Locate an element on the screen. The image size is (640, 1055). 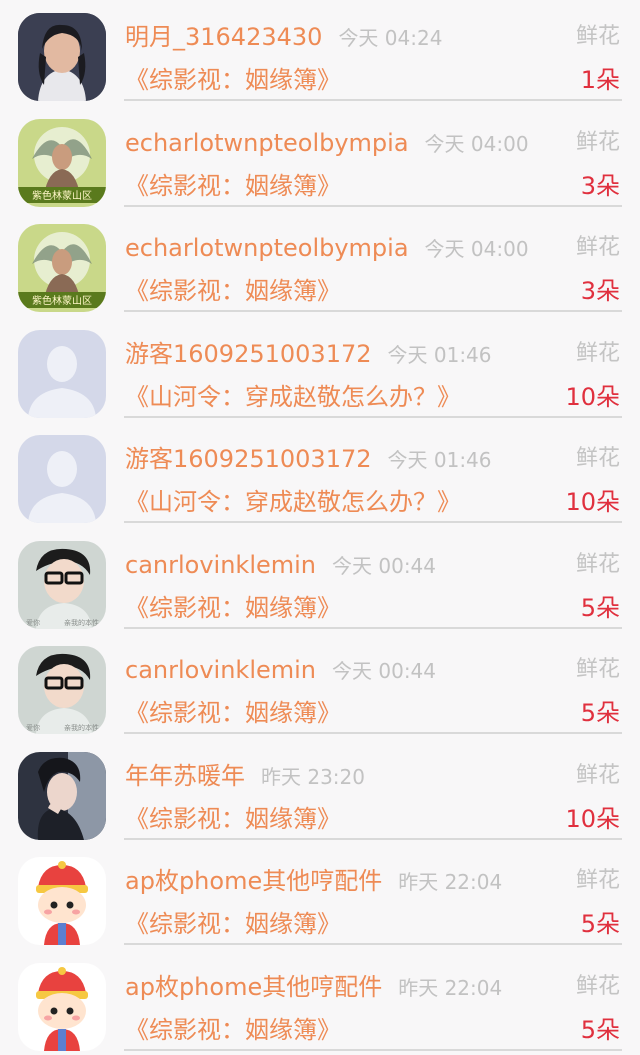
gift-row: 年年苏暖年昨天 23:20 鲜花 《综影视：姻缘簿》 10朵 is located at coordinates (320, 792).